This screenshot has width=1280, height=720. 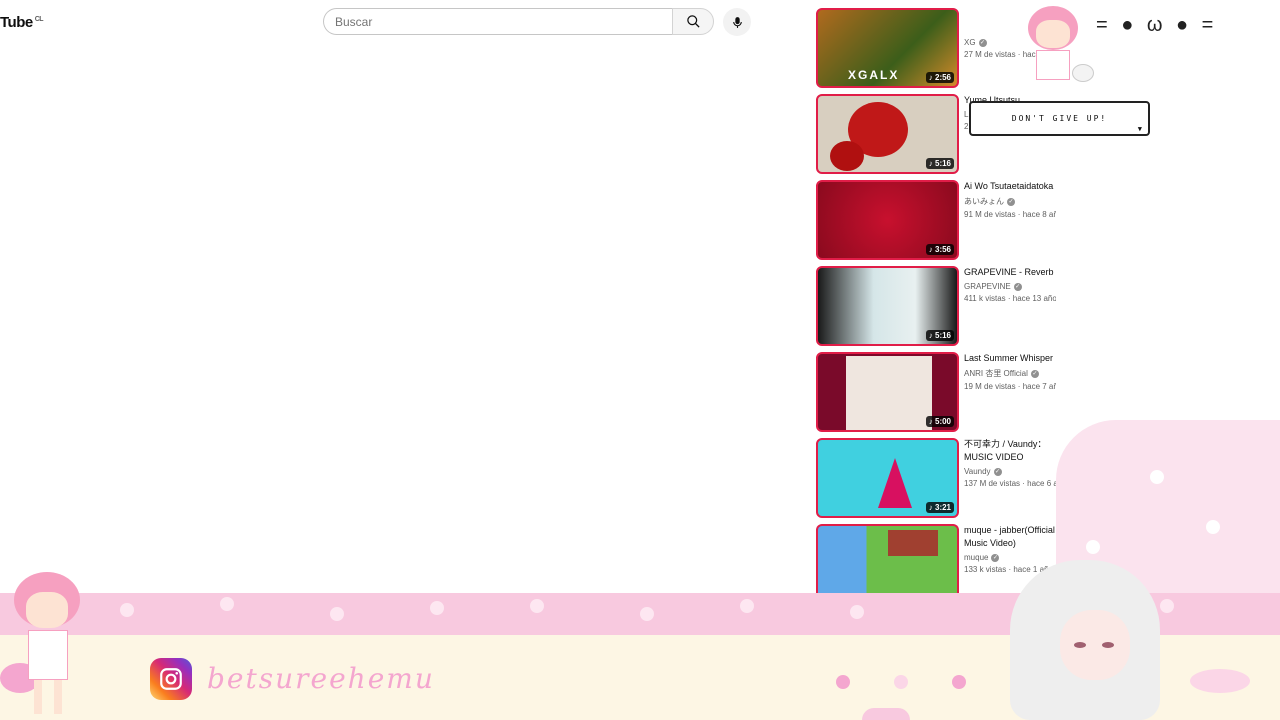 What do you see at coordinates (976, 557) in the screenshot?
I see `video-channel: muque` at bounding box center [976, 557].